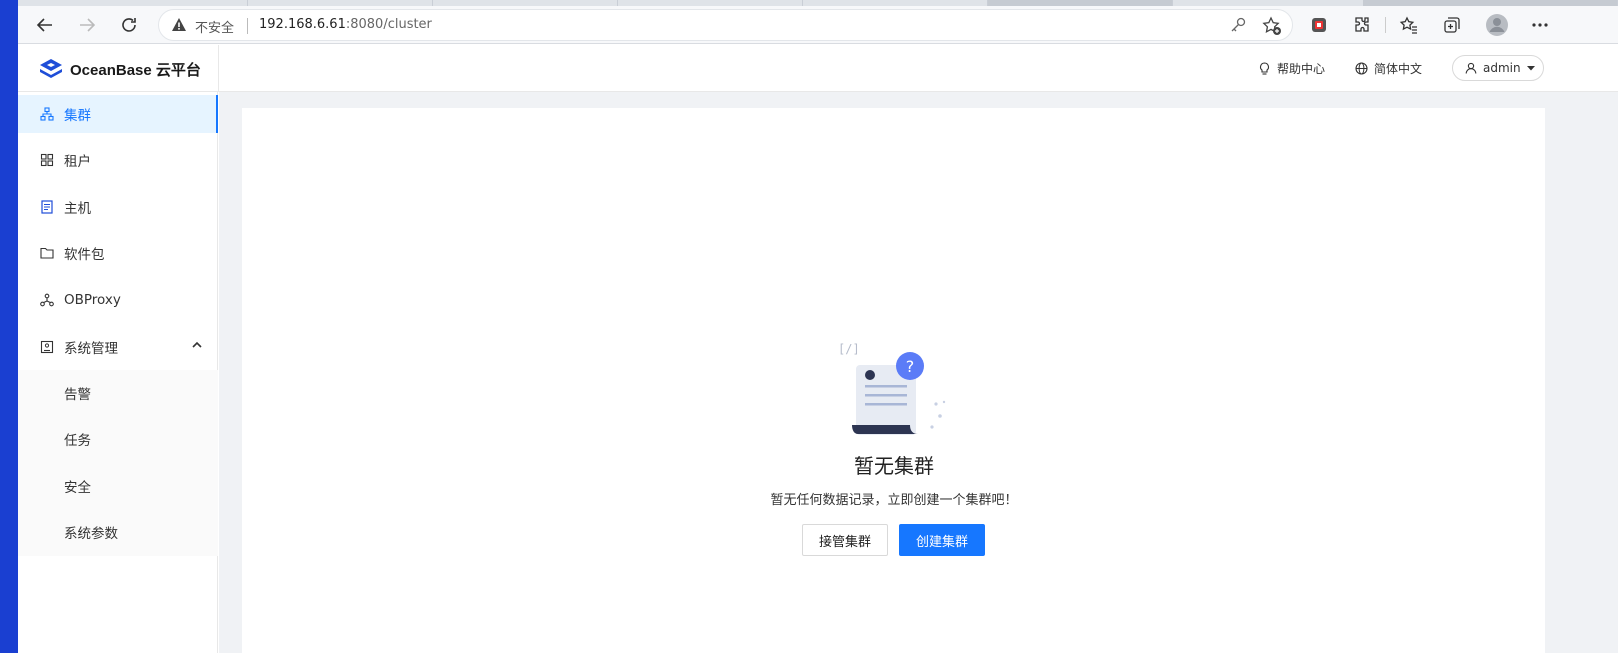  Describe the element at coordinates (9, 326) in the screenshot. I see `desktop-edge` at that location.